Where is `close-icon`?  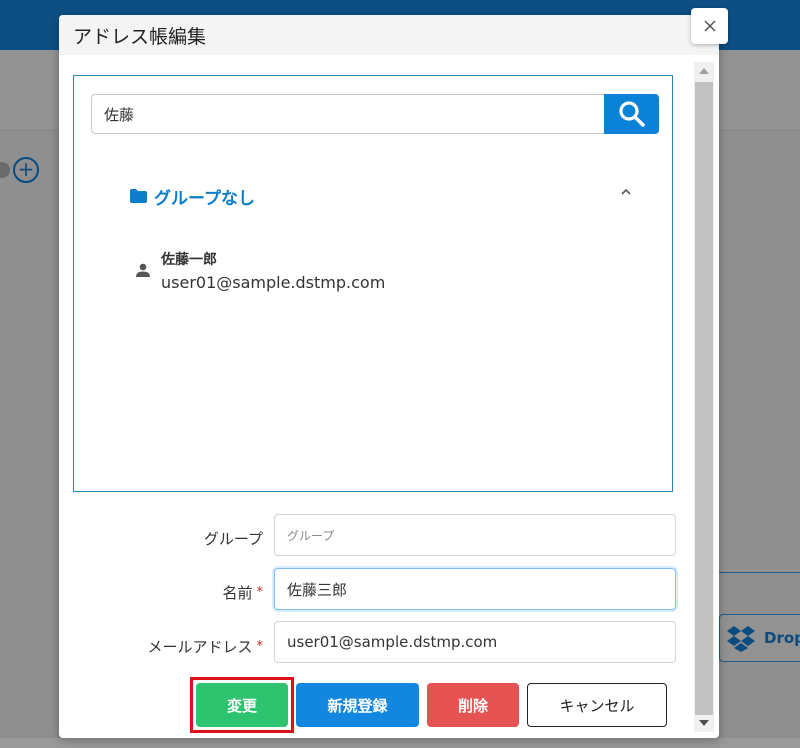 close-icon is located at coordinates (709, 26).